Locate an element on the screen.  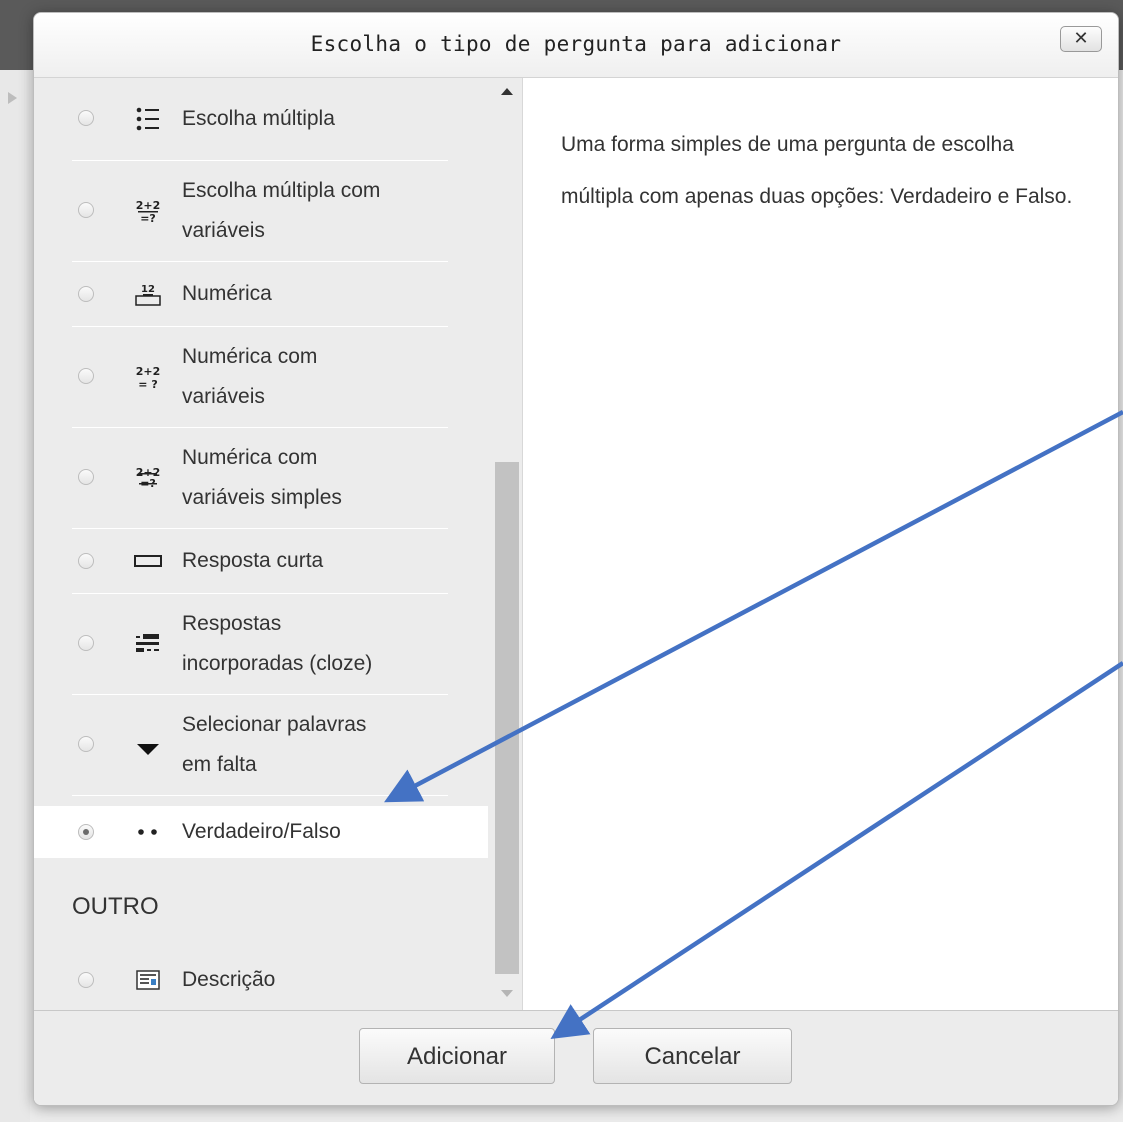
pane-divider is located at coordinates (522, 544).